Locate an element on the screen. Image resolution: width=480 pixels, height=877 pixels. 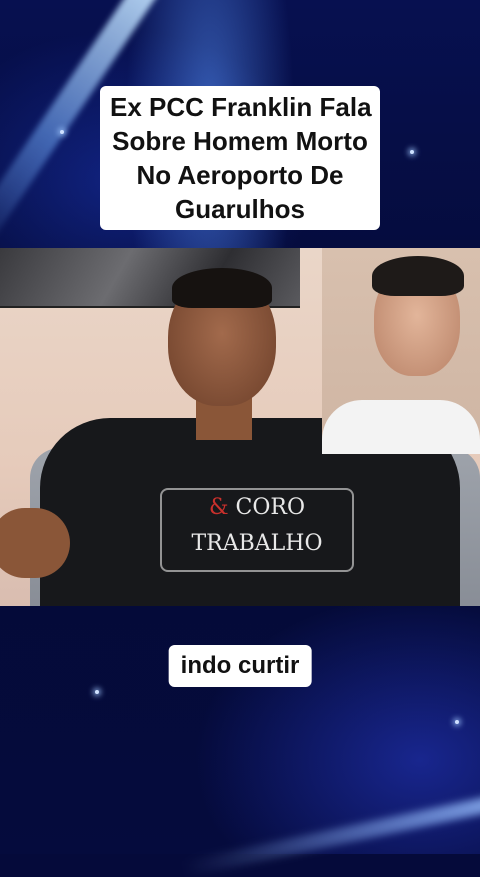
reactor-shirt is located at coordinates (401, 427).